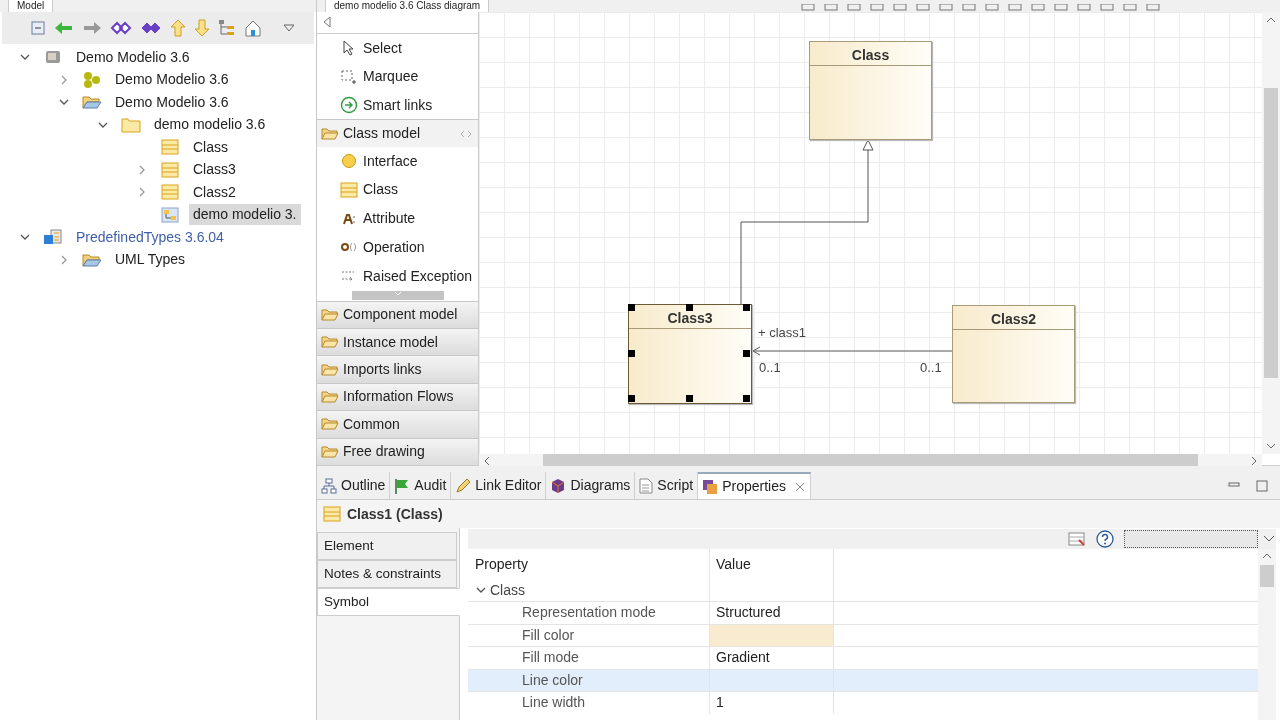 The height and width of the screenshot is (720, 1280). What do you see at coordinates (397, 48) in the screenshot?
I see `palette-tool: Select` at bounding box center [397, 48].